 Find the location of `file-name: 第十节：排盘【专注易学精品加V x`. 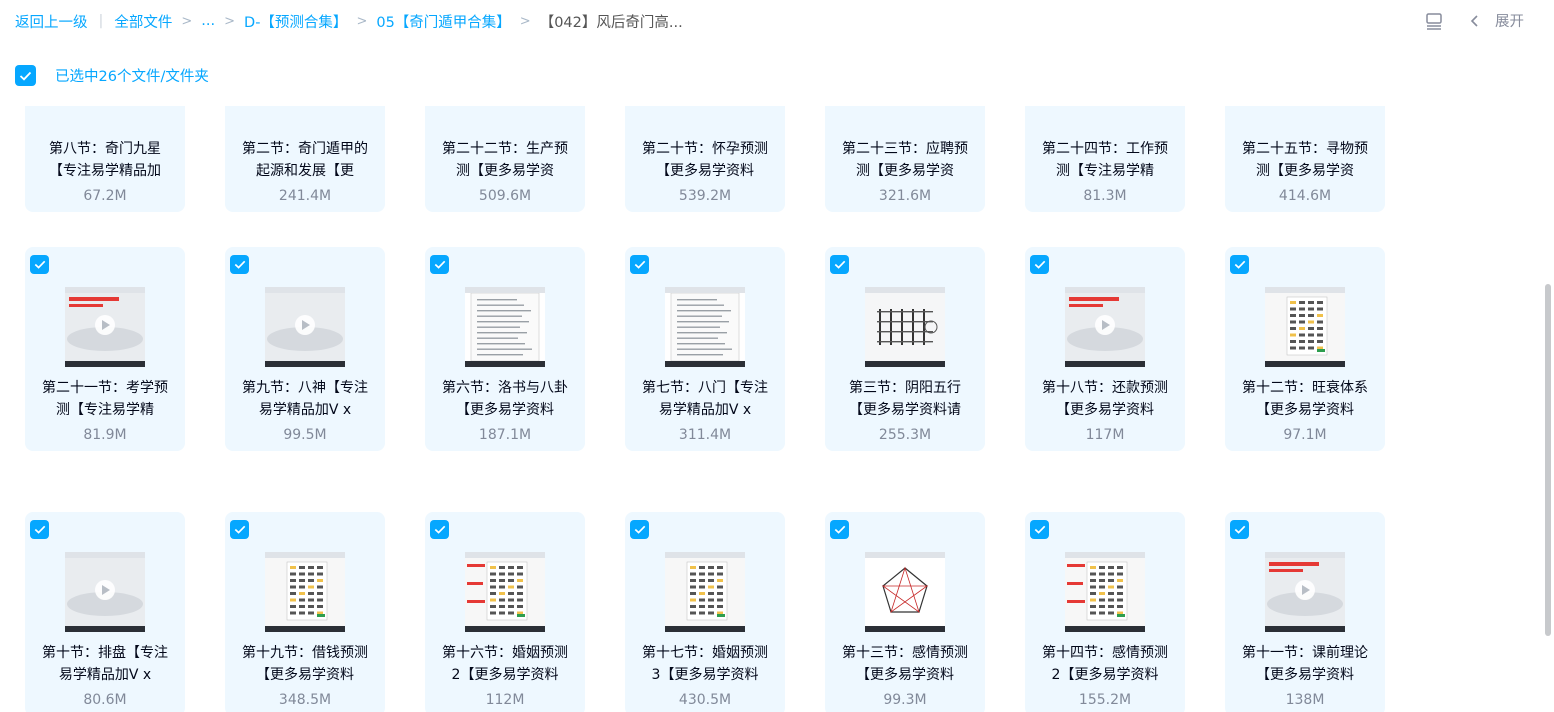

file-name: 第十节：排盘【专注易学精品加V x is located at coordinates (105, 664).